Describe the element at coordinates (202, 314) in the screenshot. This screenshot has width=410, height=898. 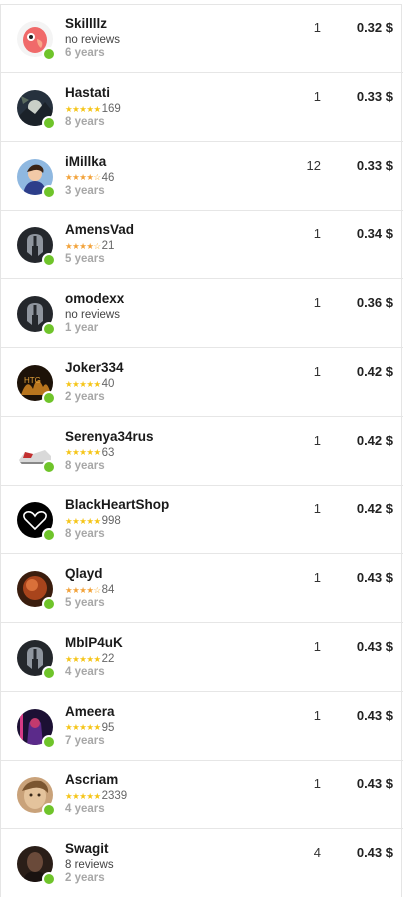
I see `seller-row: omodexx no reviews 1 year 1 0.36 $` at that location.